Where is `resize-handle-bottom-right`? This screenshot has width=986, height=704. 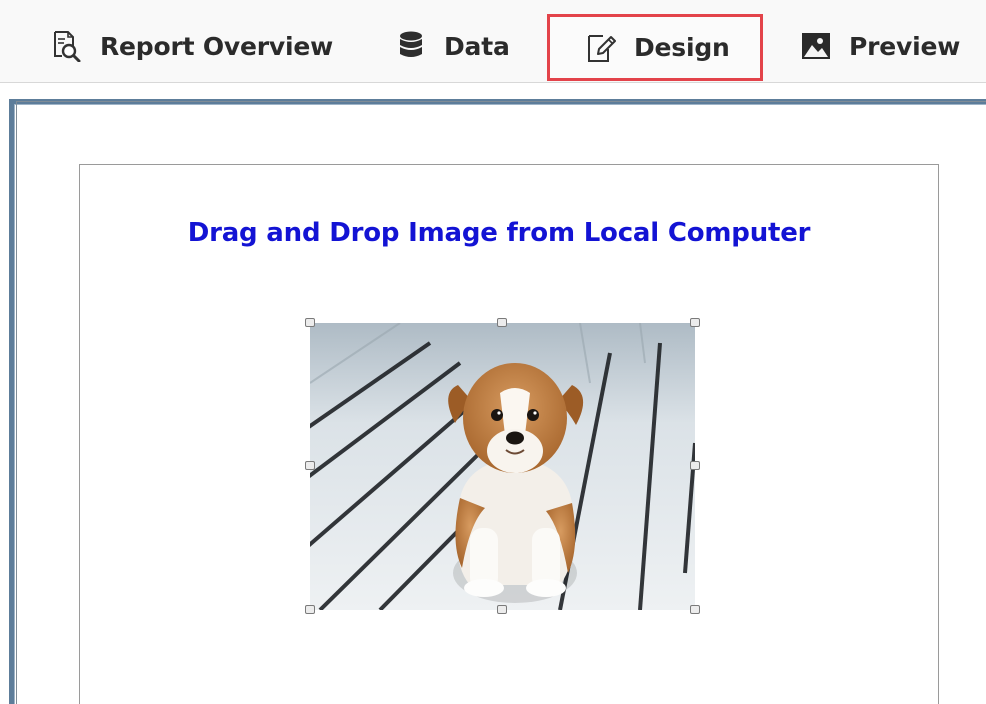
resize-handle-bottom-right is located at coordinates (695, 609).